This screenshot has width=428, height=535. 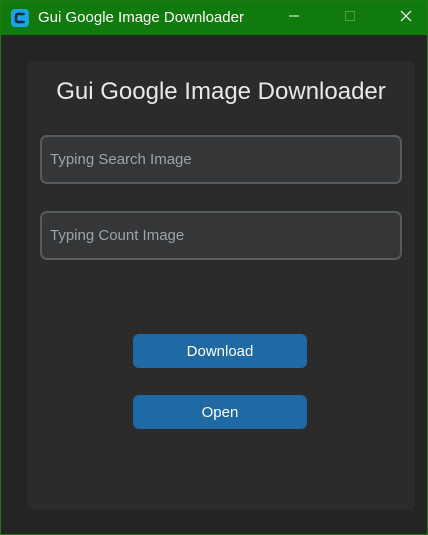 I want to click on maximize-button, so click(x=350, y=18).